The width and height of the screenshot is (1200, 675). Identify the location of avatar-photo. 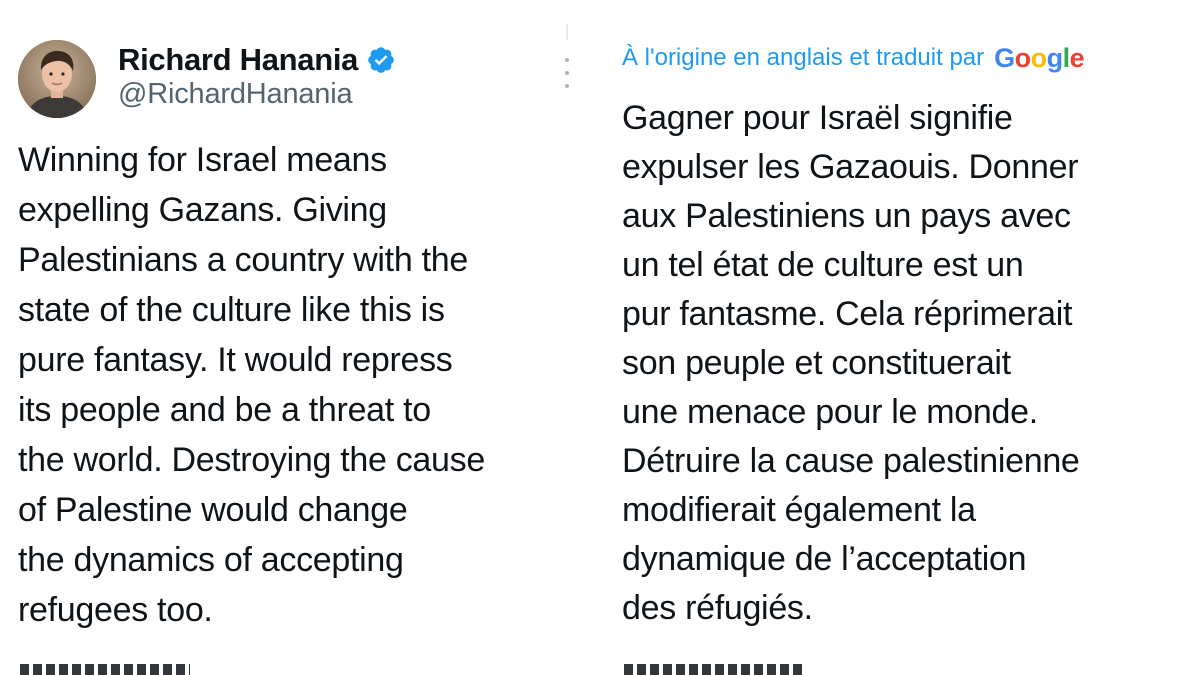
(57, 79).